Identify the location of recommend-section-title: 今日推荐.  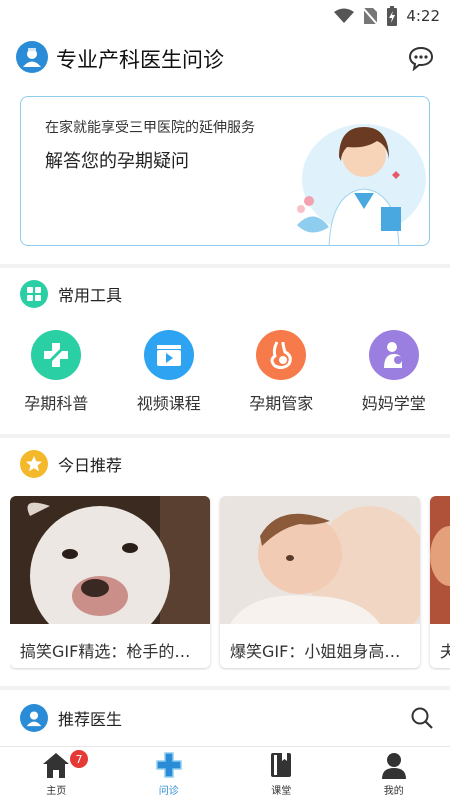
(90, 465).